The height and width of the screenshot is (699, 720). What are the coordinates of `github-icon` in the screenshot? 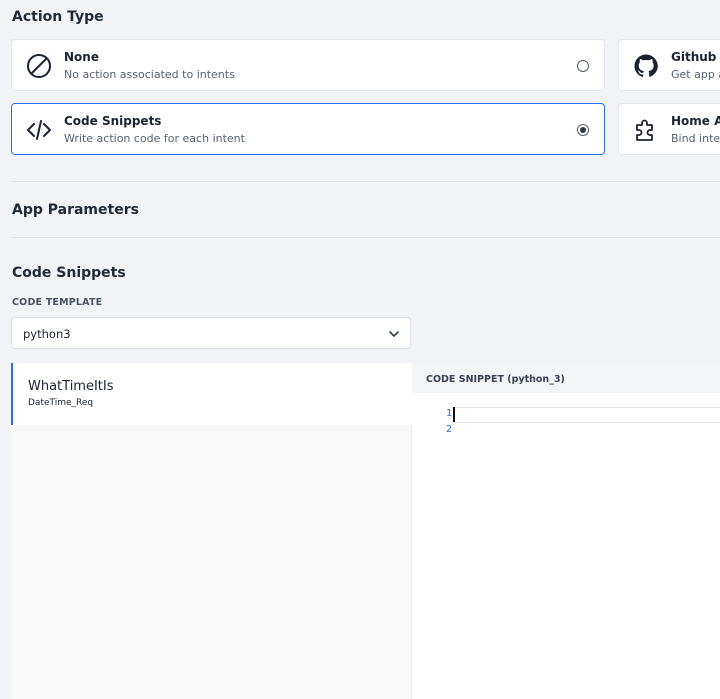 It's located at (646, 65).